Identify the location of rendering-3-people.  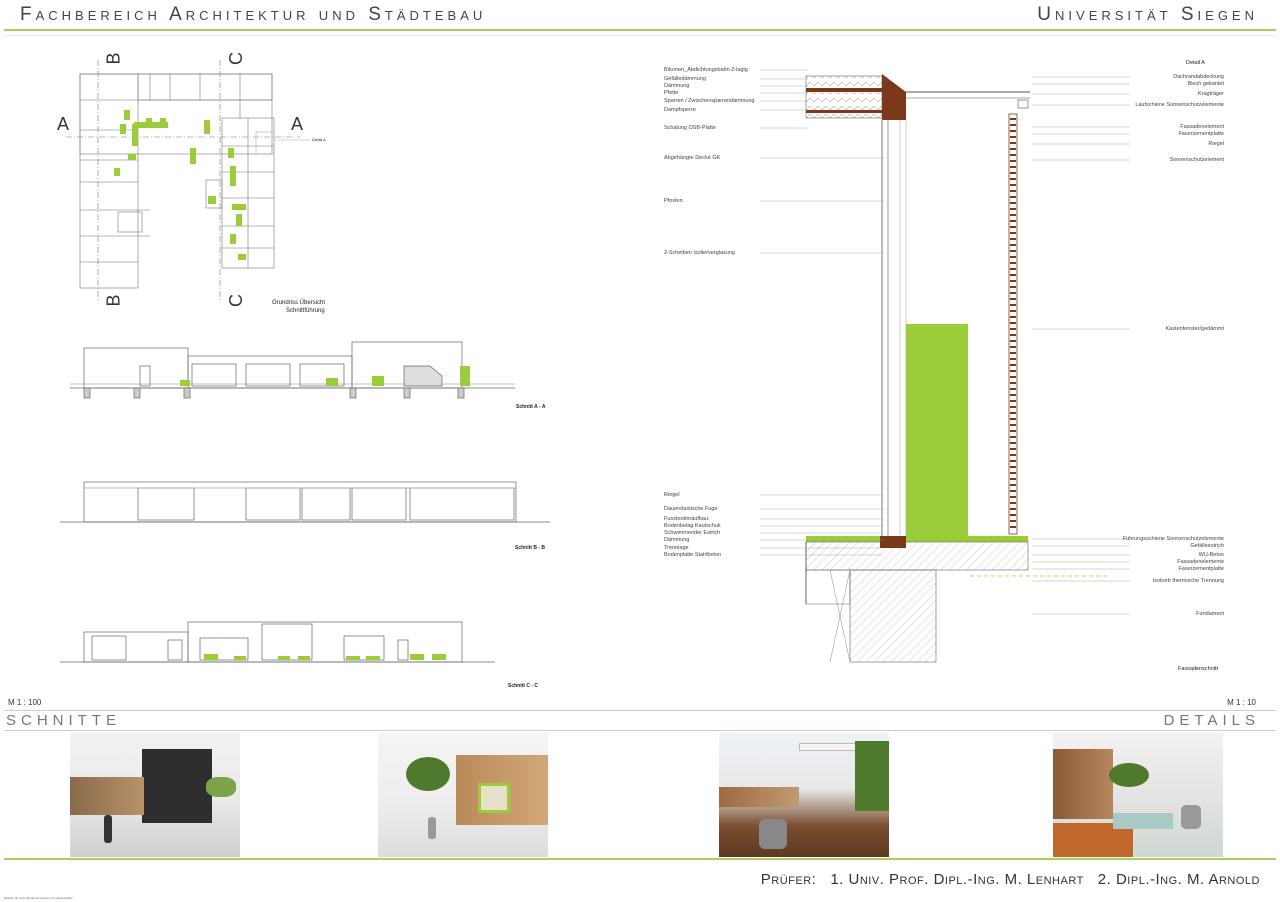
(773, 834).